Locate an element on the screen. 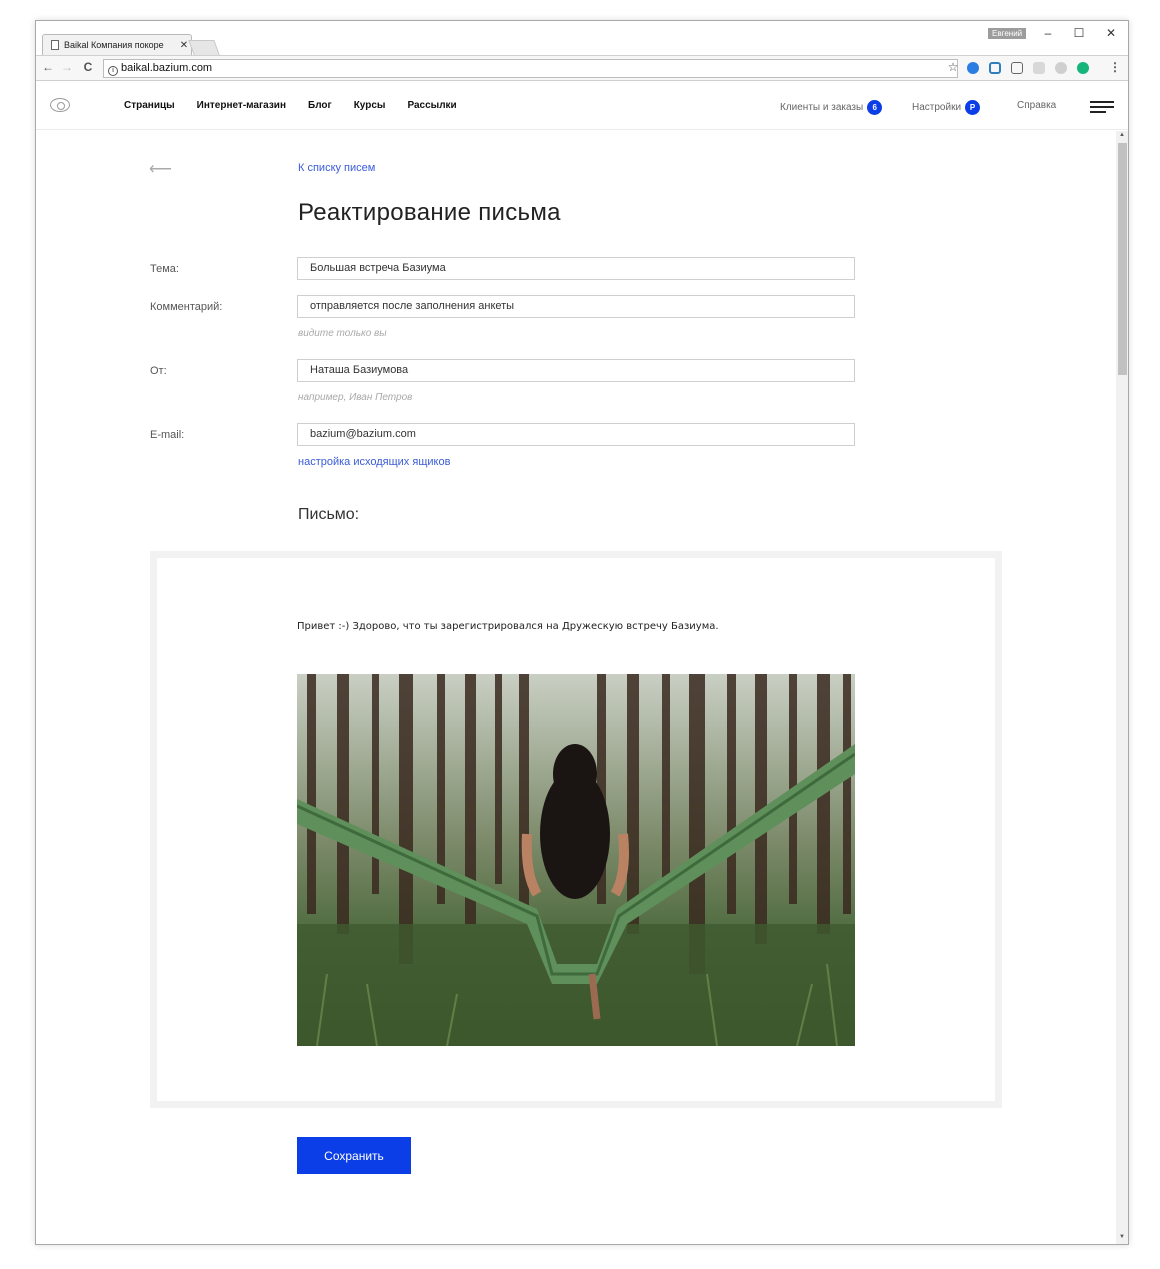 The height and width of the screenshot is (1269, 1160). page-icon is located at coordinates (55, 45).